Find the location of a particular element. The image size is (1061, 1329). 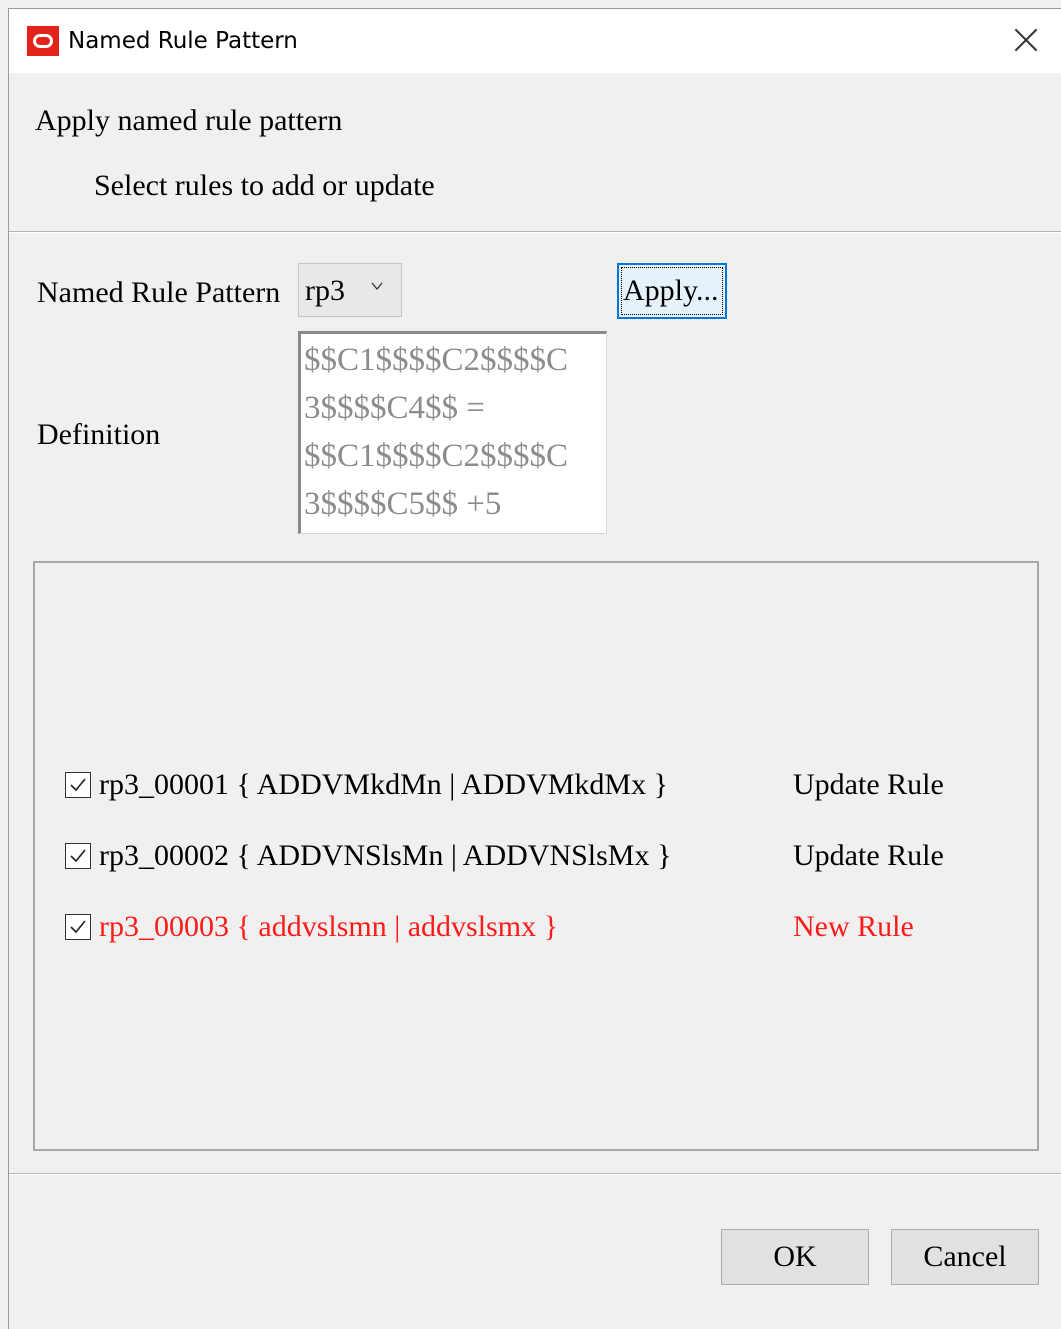

rule-label: rp3_00002 { ADDVNSlsMn | ADDVNSlsMx } is located at coordinates (385, 855).